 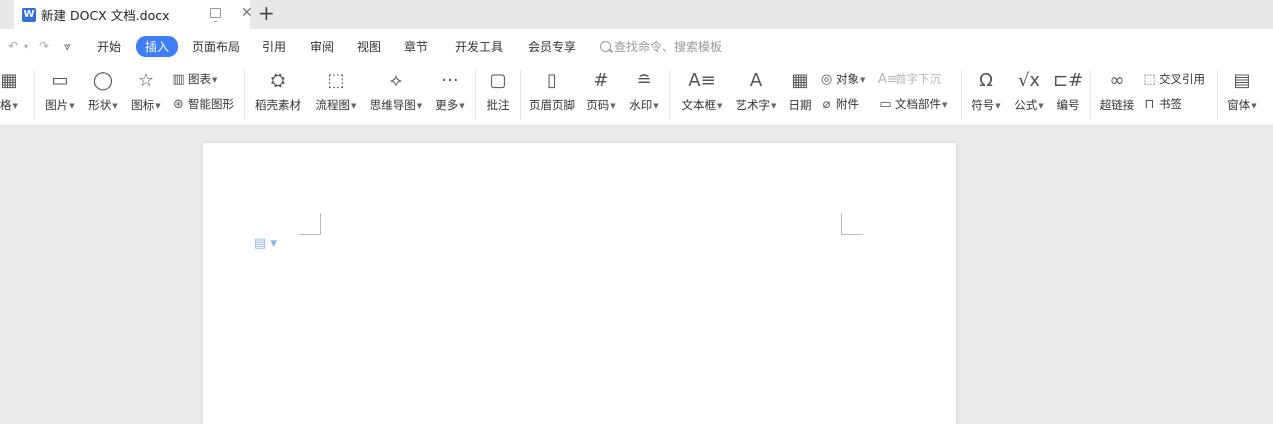 What do you see at coordinates (1117, 80) in the screenshot?
I see `link-icon: ∞` at bounding box center [1117, 80].